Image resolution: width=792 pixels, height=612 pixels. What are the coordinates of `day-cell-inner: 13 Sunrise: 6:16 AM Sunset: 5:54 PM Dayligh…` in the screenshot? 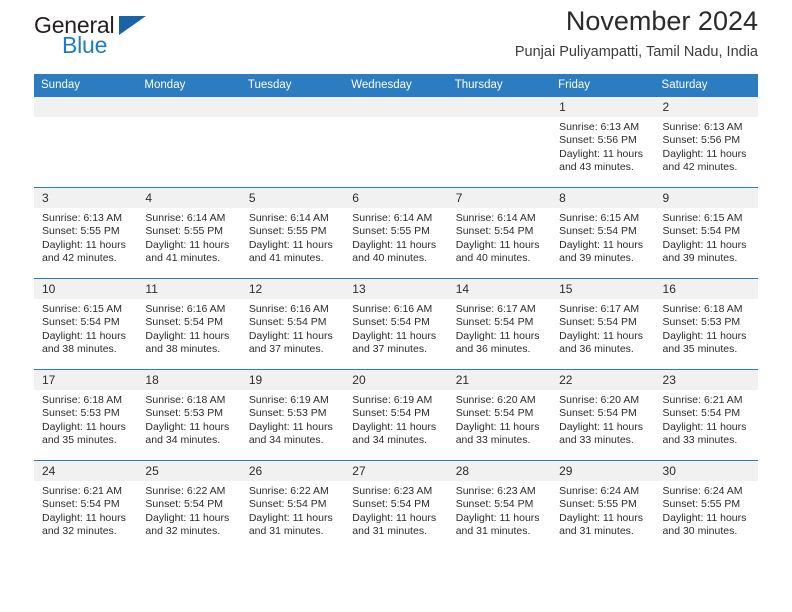 It's located at (396, 324).